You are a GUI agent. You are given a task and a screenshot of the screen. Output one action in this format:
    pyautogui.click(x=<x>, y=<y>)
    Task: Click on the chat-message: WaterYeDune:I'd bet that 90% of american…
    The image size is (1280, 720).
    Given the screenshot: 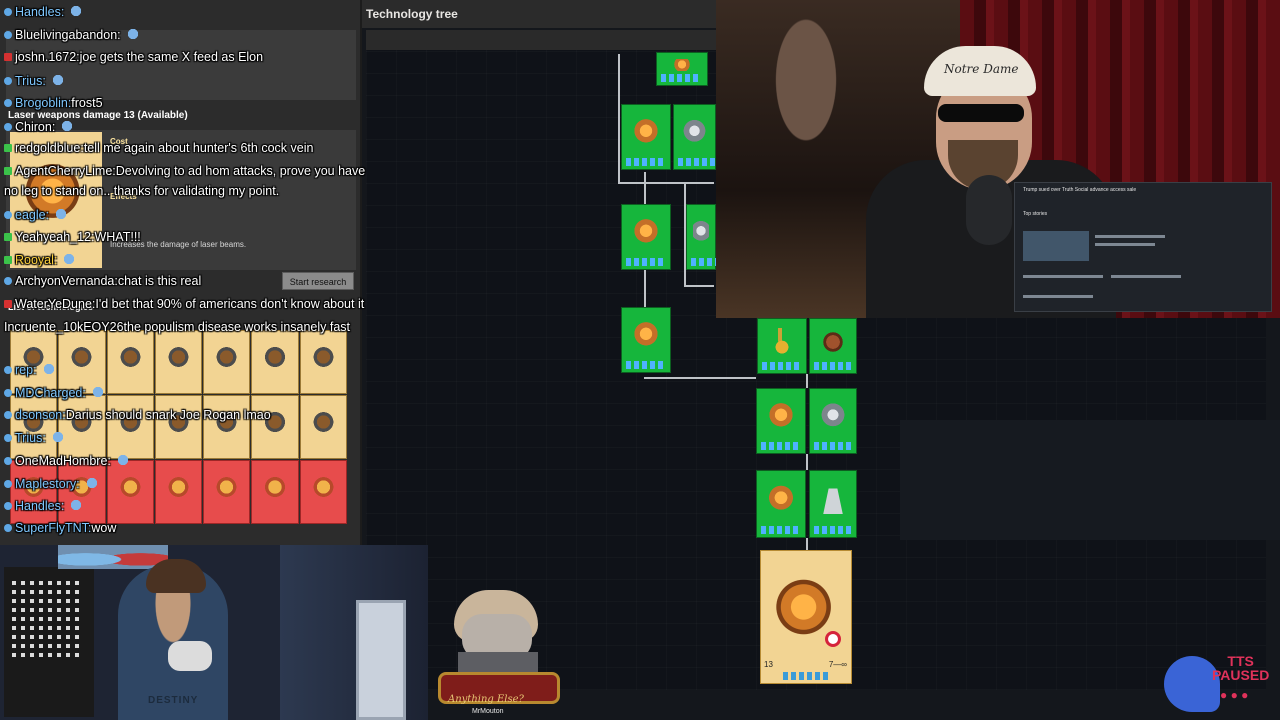 What is the action you would take?
    pyautogui.click(x=184, y=304)
    